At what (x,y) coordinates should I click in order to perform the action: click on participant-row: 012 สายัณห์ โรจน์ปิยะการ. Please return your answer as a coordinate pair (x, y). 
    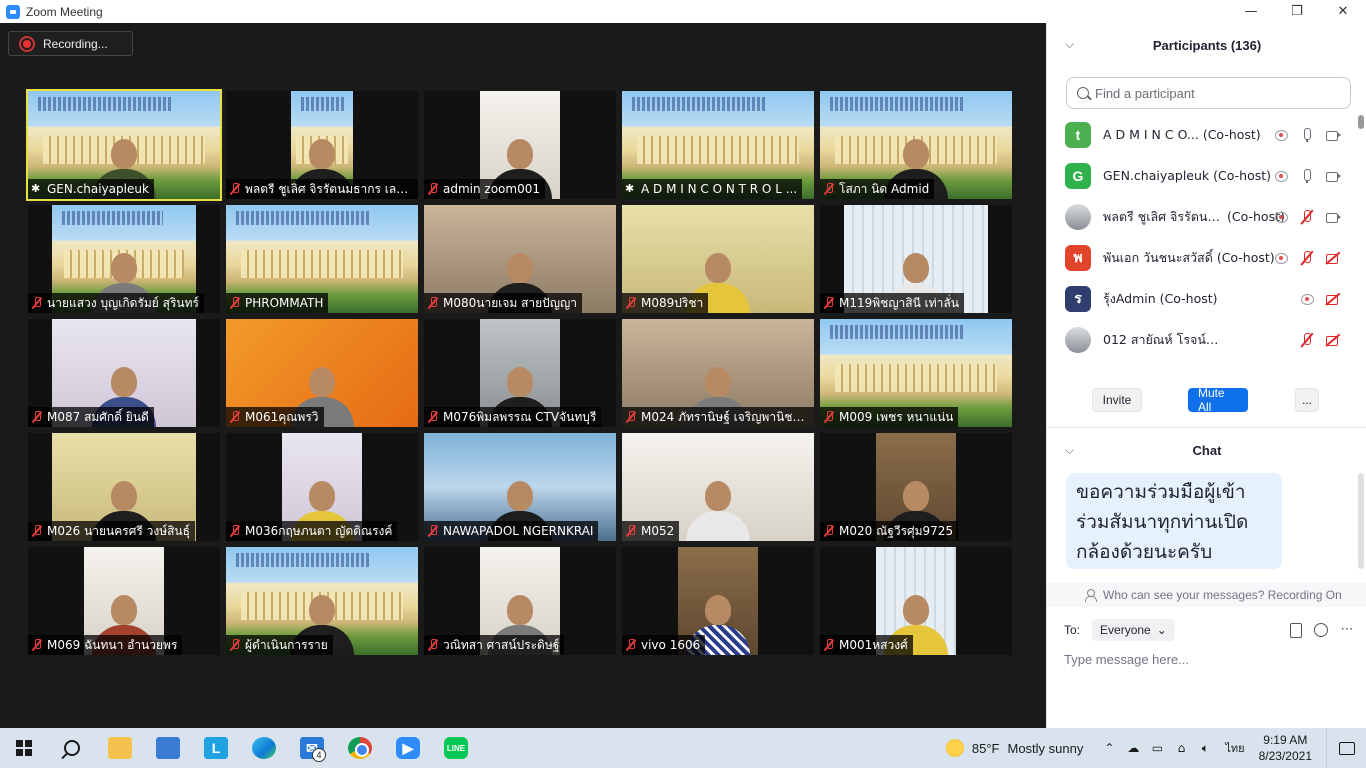
    Looking at the image, I should click on (1202, 339).